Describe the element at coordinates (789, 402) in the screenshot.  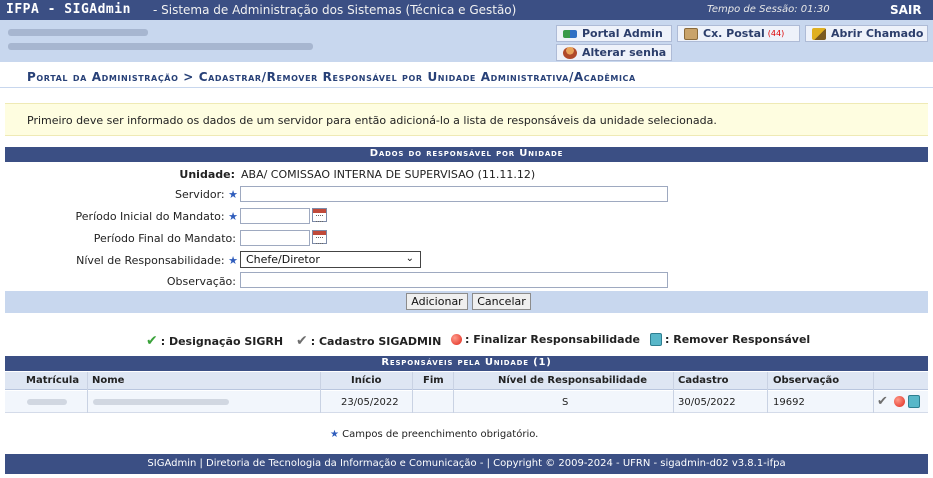
I see `cell-observacao: 19692` at that location.